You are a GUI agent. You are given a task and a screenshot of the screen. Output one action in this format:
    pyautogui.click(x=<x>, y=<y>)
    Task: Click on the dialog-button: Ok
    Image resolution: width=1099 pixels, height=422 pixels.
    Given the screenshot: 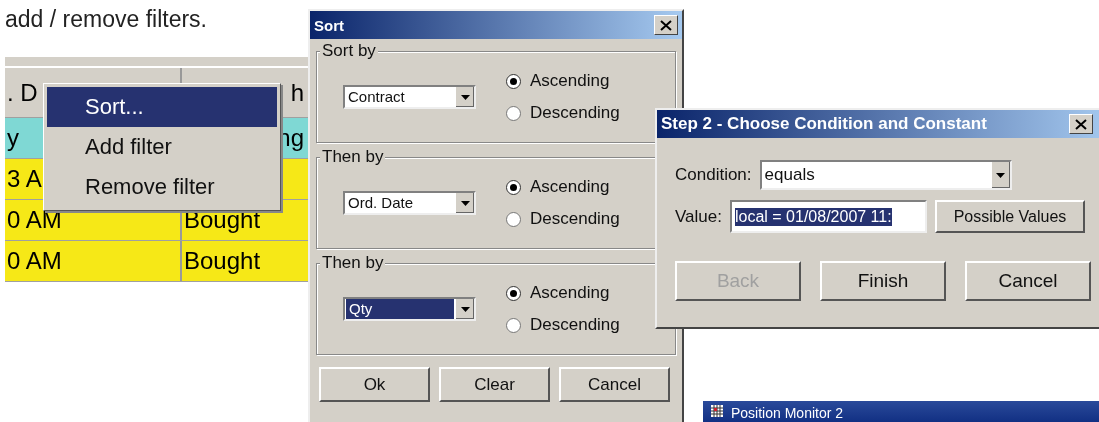 What is the action you would take?
    pyautogui.click(x=374, y=384)
    